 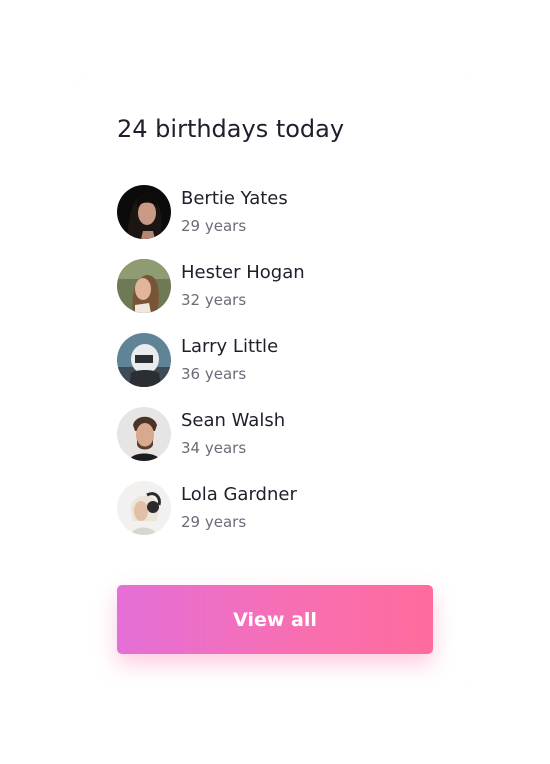 What do you see at coordinates (275, 619) in the screenshot?
I see `view-all-button: View all` at bounding box center [275, 619].